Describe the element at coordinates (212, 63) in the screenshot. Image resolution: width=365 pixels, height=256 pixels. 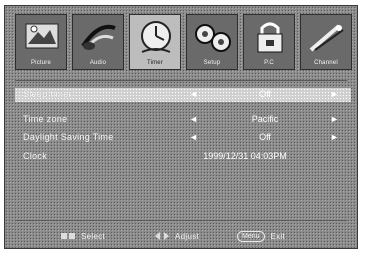
I see `tab-setup-label: Setup` at that location.